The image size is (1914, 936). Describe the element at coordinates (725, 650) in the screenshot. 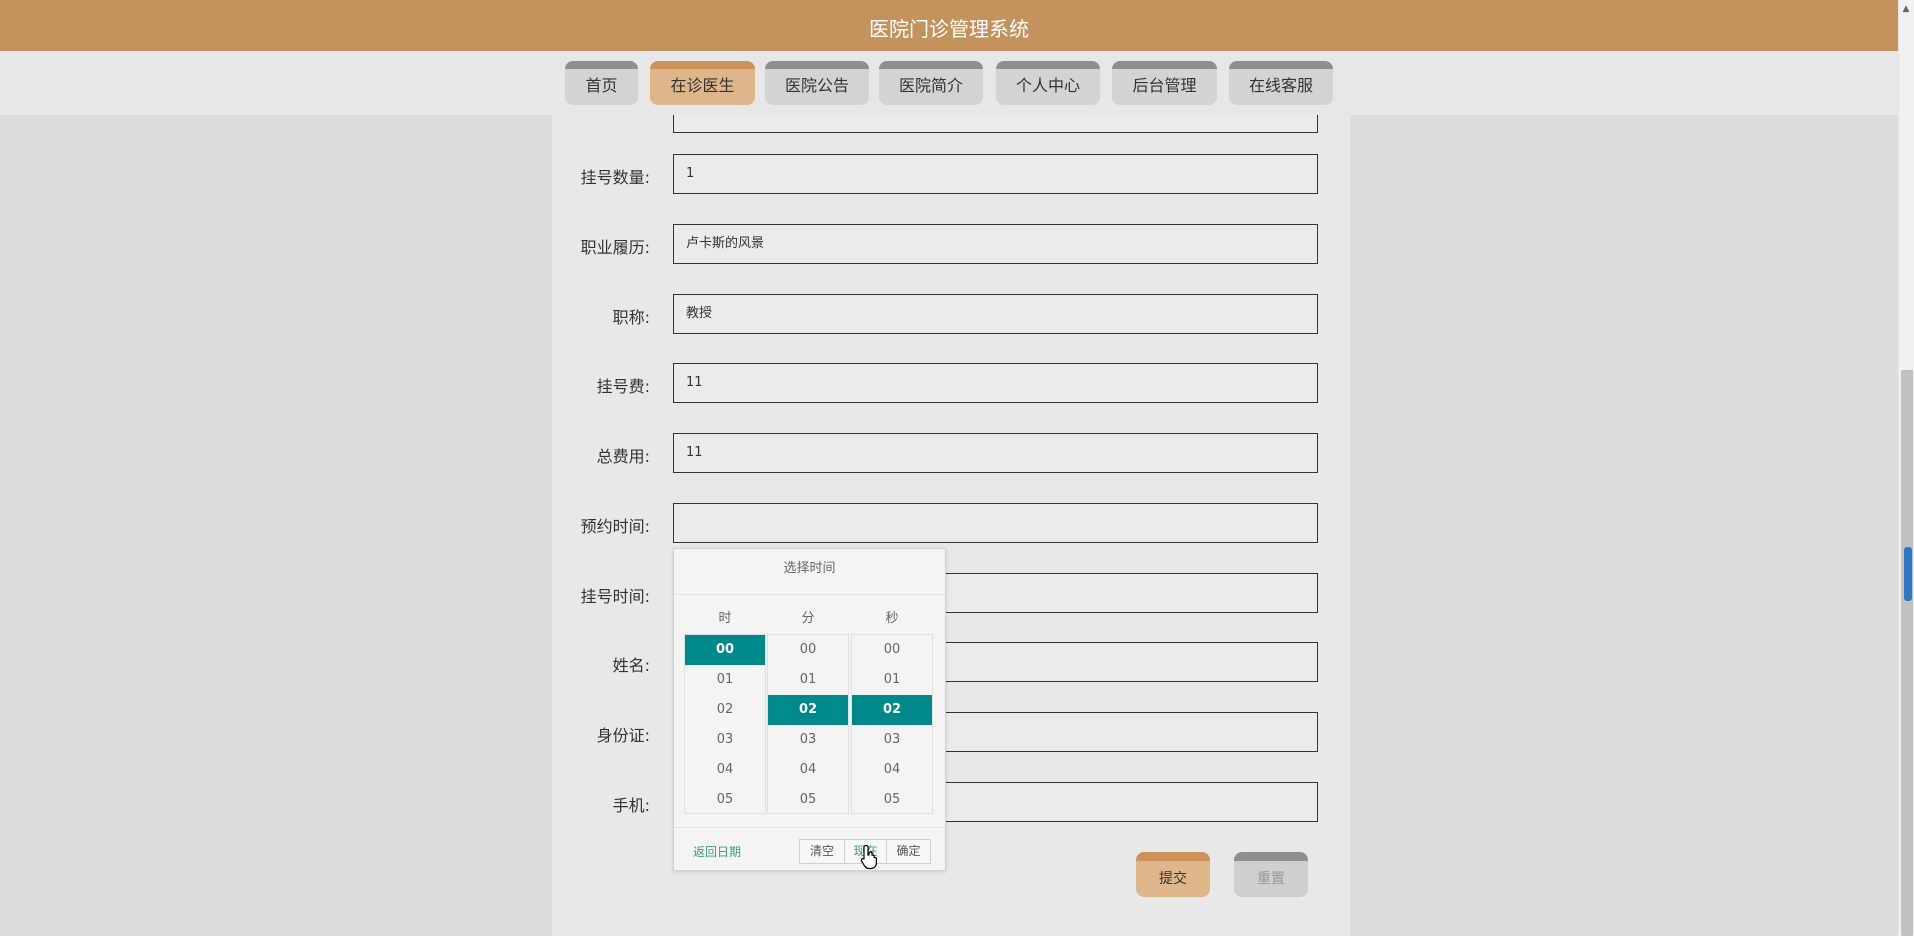

I see `hour-option-selected: 00` at that location.